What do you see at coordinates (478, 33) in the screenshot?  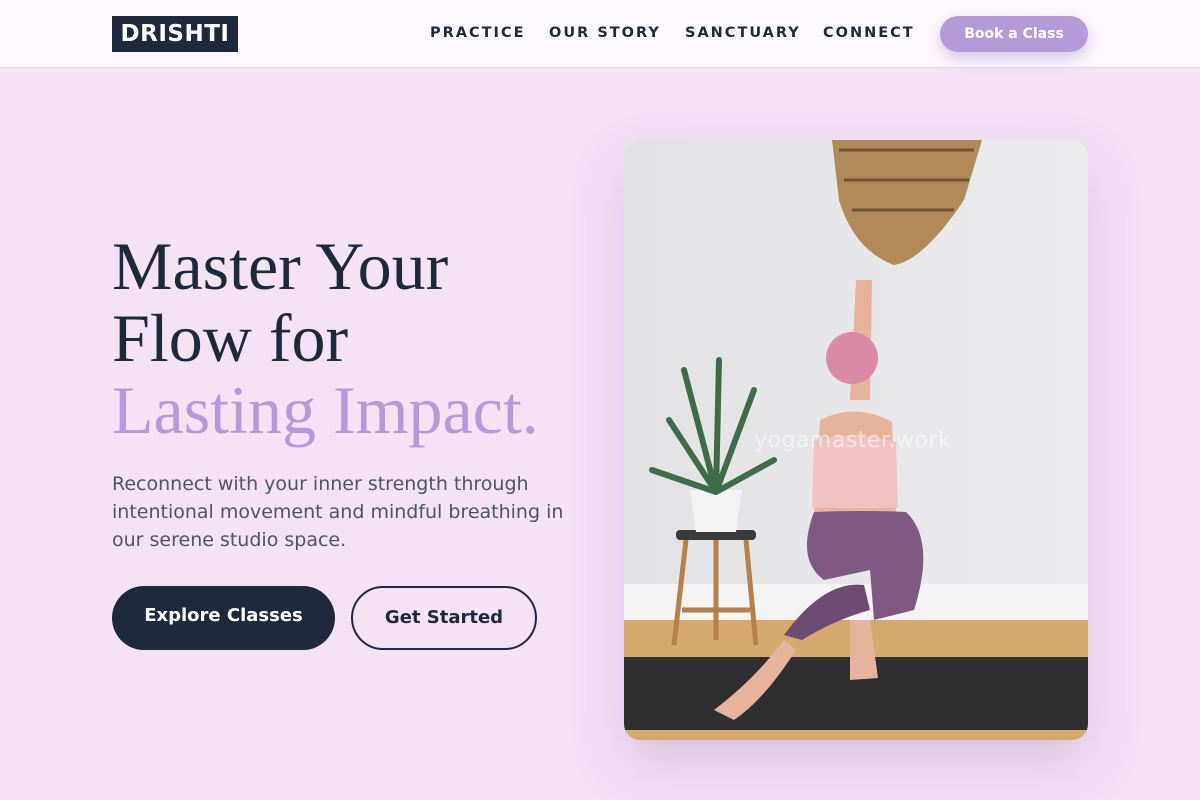 I see `nav-link-practice: PRACTICE` at bounding box center [478, 33].